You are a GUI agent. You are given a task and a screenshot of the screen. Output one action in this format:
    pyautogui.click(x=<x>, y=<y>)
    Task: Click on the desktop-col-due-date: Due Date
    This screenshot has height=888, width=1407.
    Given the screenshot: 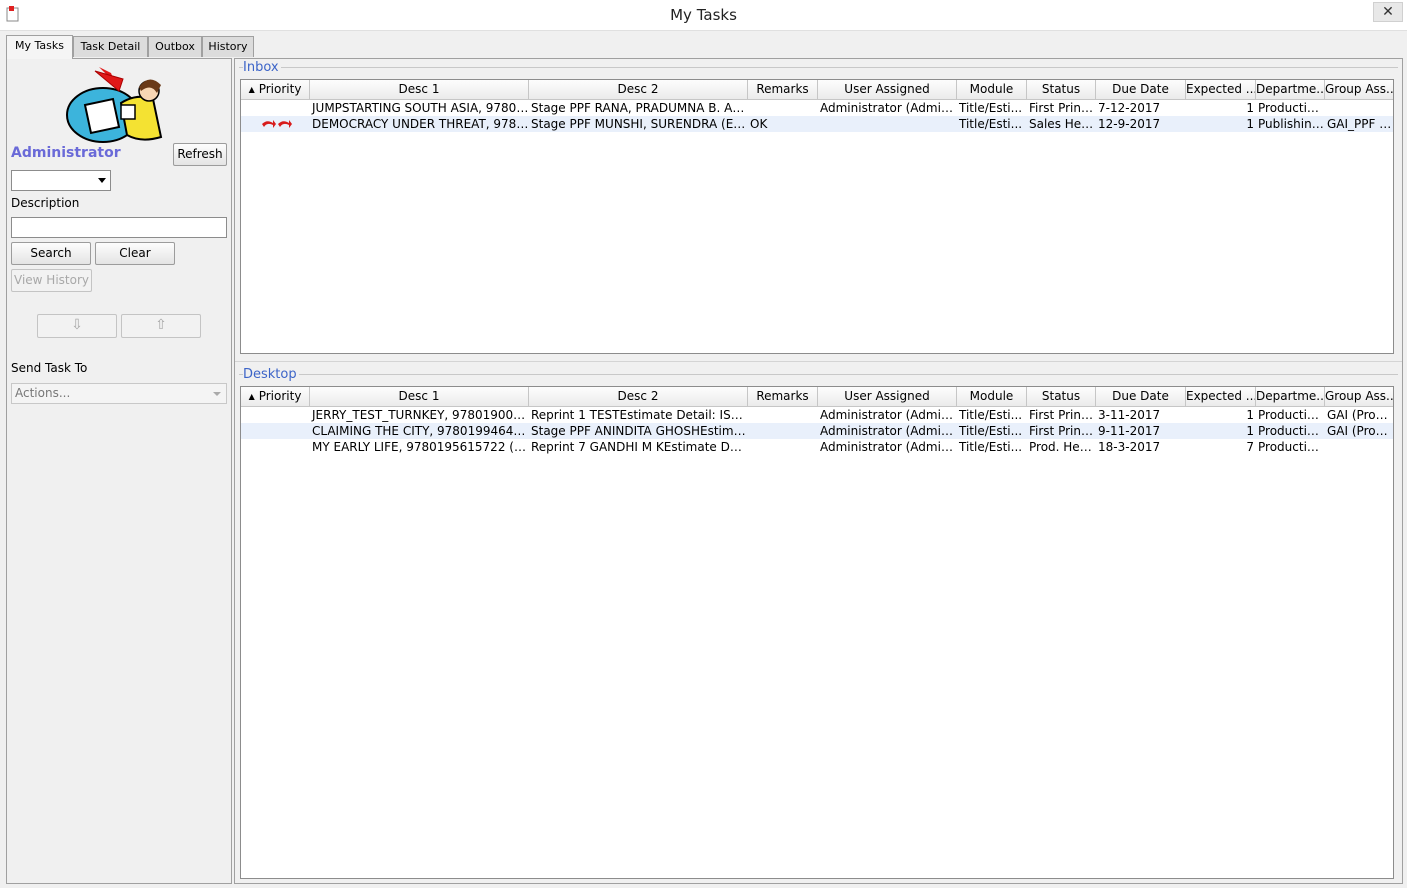 What is the action you would take?
    pyautogui.click(x=1141, y=397)
    